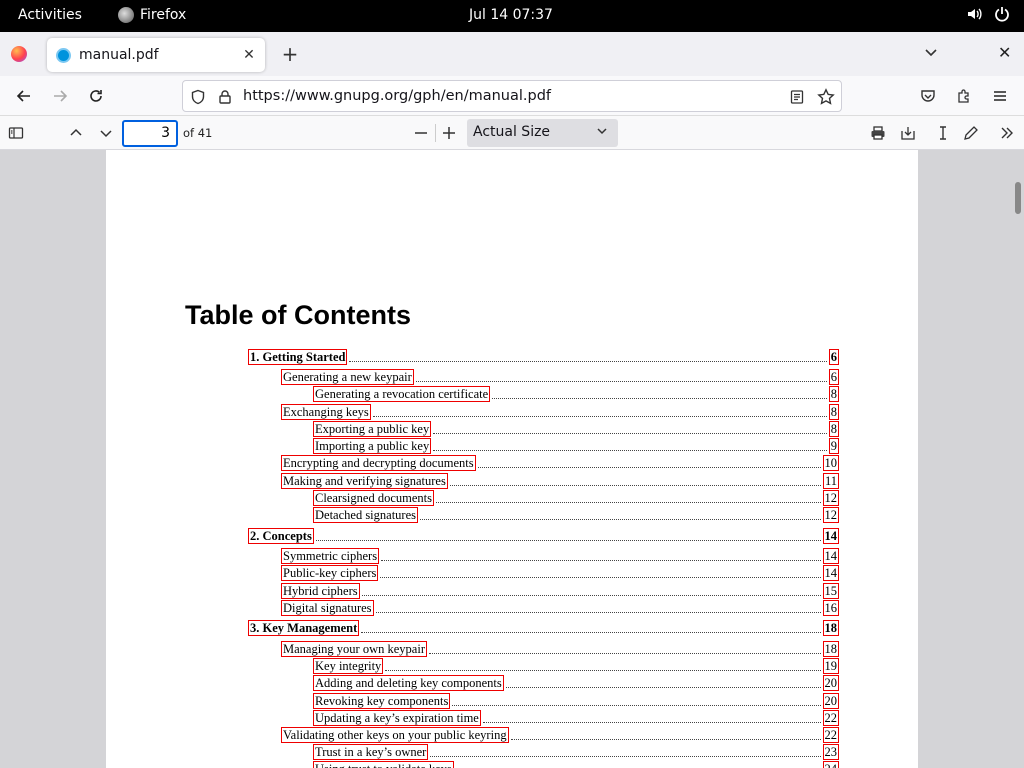 The width and height of the screenshot is (1024, 768). Describe the element at coordinates (908, 133) in the screenshot. I see `save-download-icon` at that location.